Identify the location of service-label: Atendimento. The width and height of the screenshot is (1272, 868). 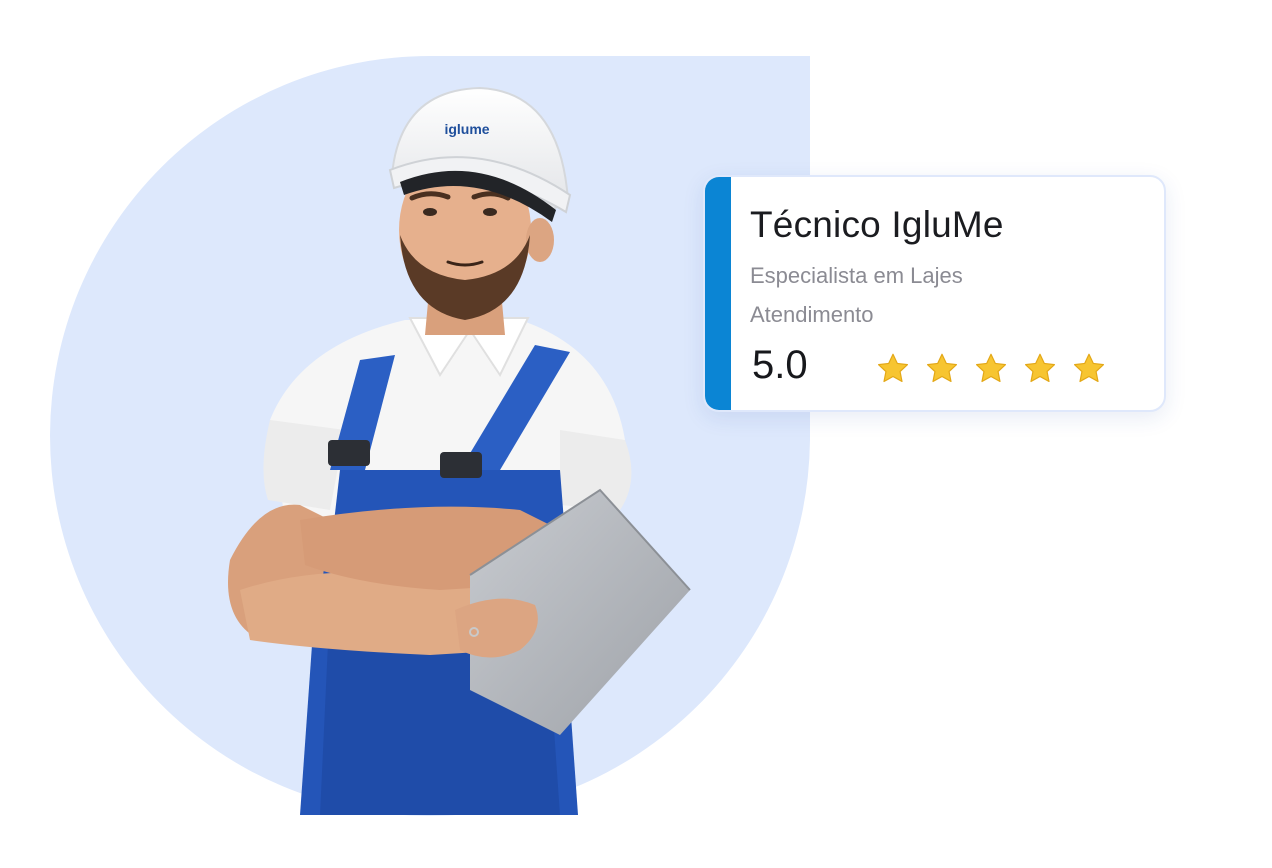
(812, 314).